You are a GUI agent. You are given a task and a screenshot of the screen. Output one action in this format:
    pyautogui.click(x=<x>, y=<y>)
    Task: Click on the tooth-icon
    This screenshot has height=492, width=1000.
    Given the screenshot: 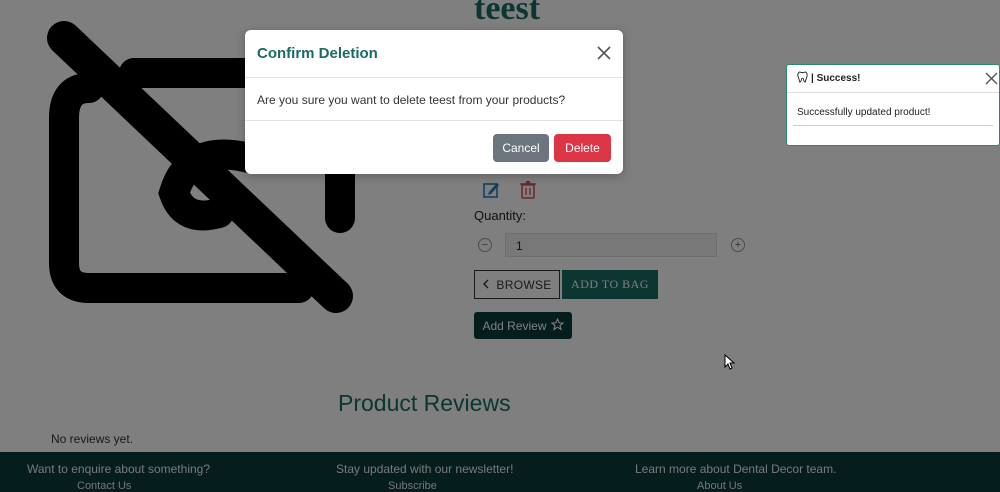 What is the action you would take?
    pyautogui.click(x=802, y=78)
    